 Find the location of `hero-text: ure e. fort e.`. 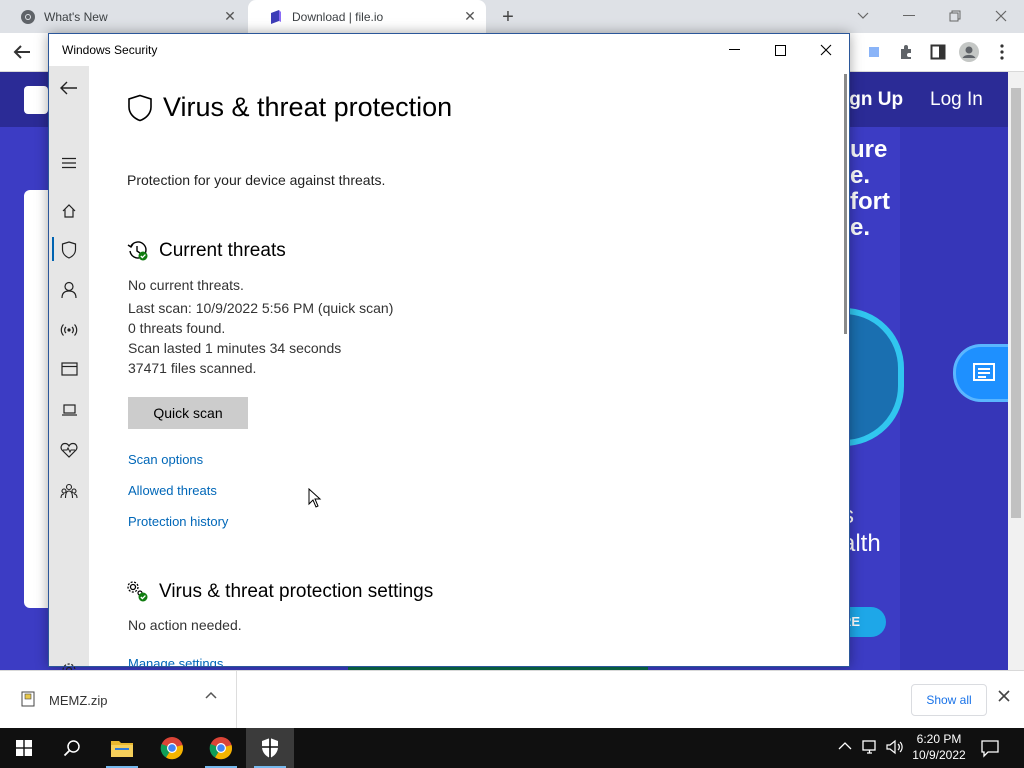

hero-text: ure e. fort e. is located at coordinates (870, 188).